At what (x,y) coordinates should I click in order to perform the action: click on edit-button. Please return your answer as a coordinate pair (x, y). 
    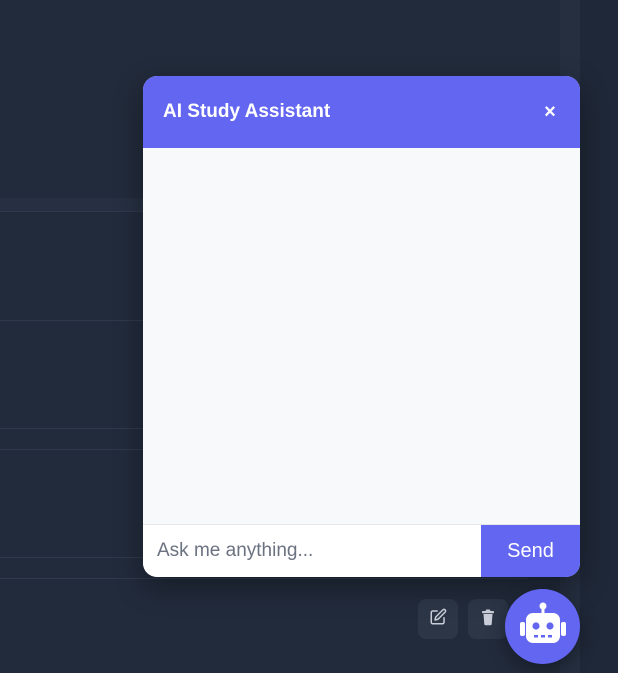
    Looking at the image, I should click on (438, 619).